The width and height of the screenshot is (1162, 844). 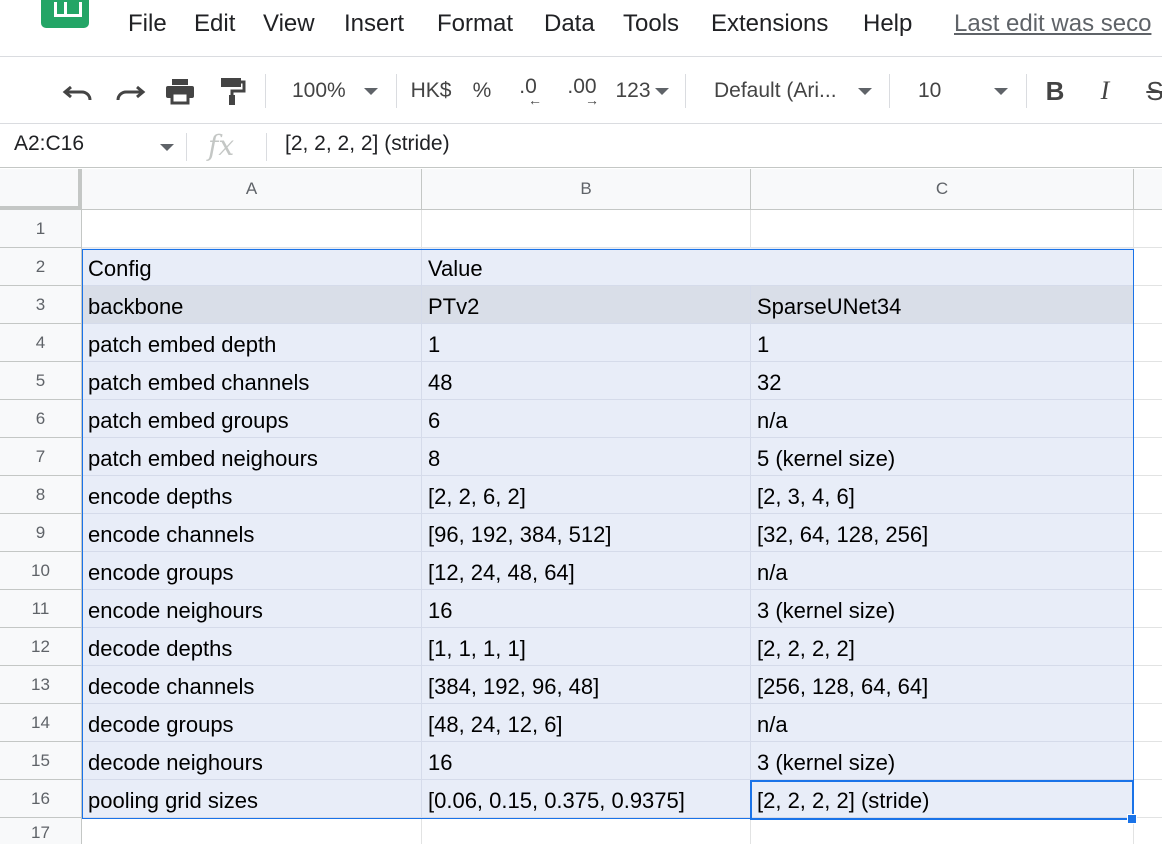 What do you see at coordinates (1148, 685) in the screenshot?
I see `cell-d13` at bounding box center [1148, 685].